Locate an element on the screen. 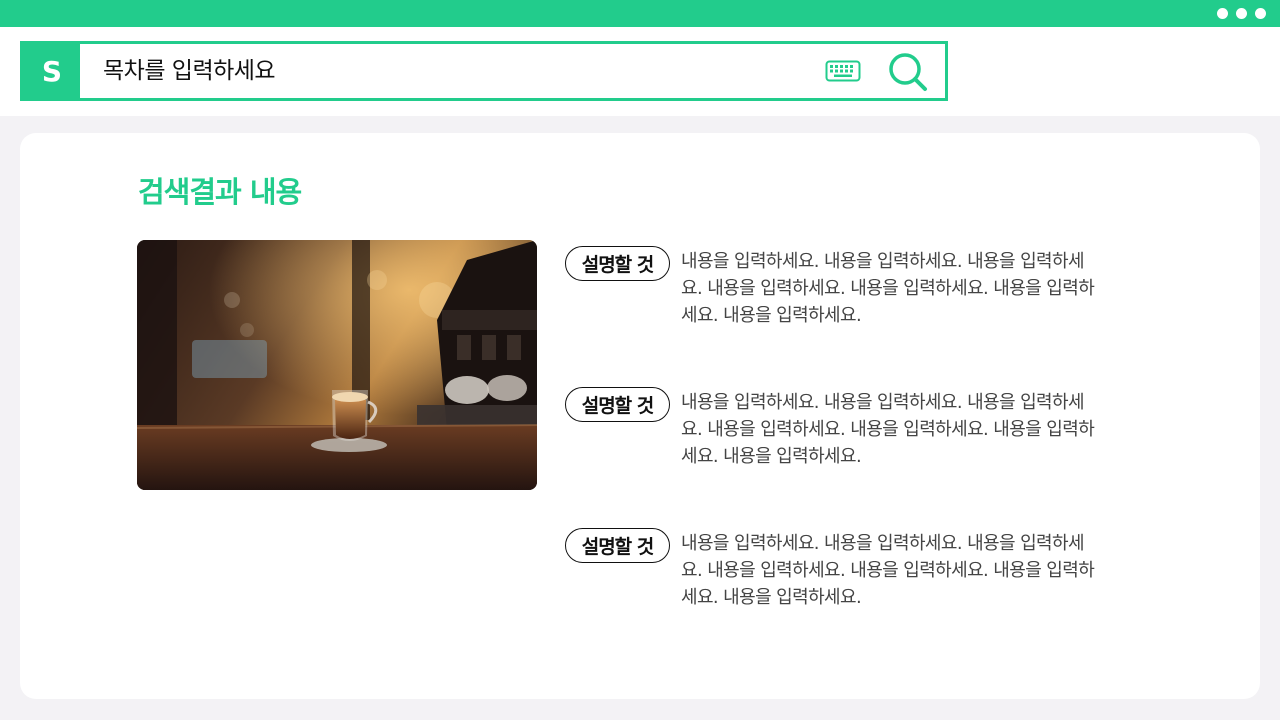  keyboard-icon is located at coordinates (843, 71).